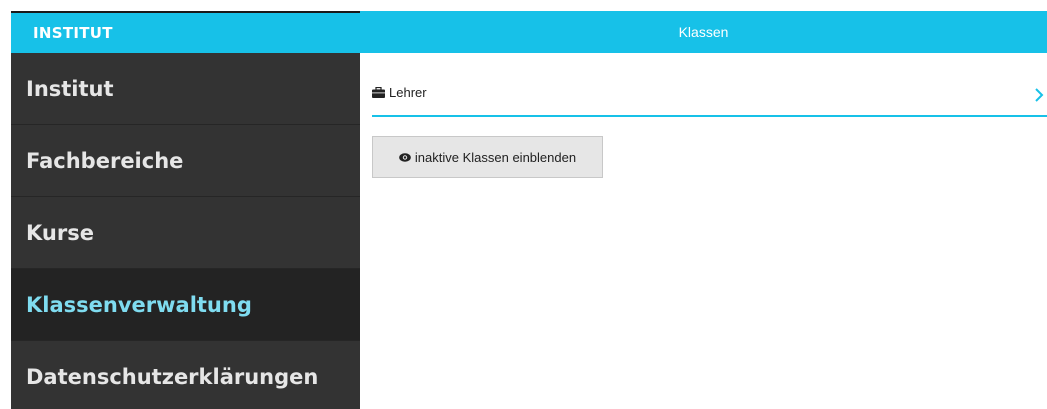 Image resolution: width=1047 pixels, height=409 pixels. I want to click on sidebar-item-label: Fachbereiche, so click(105, 160).